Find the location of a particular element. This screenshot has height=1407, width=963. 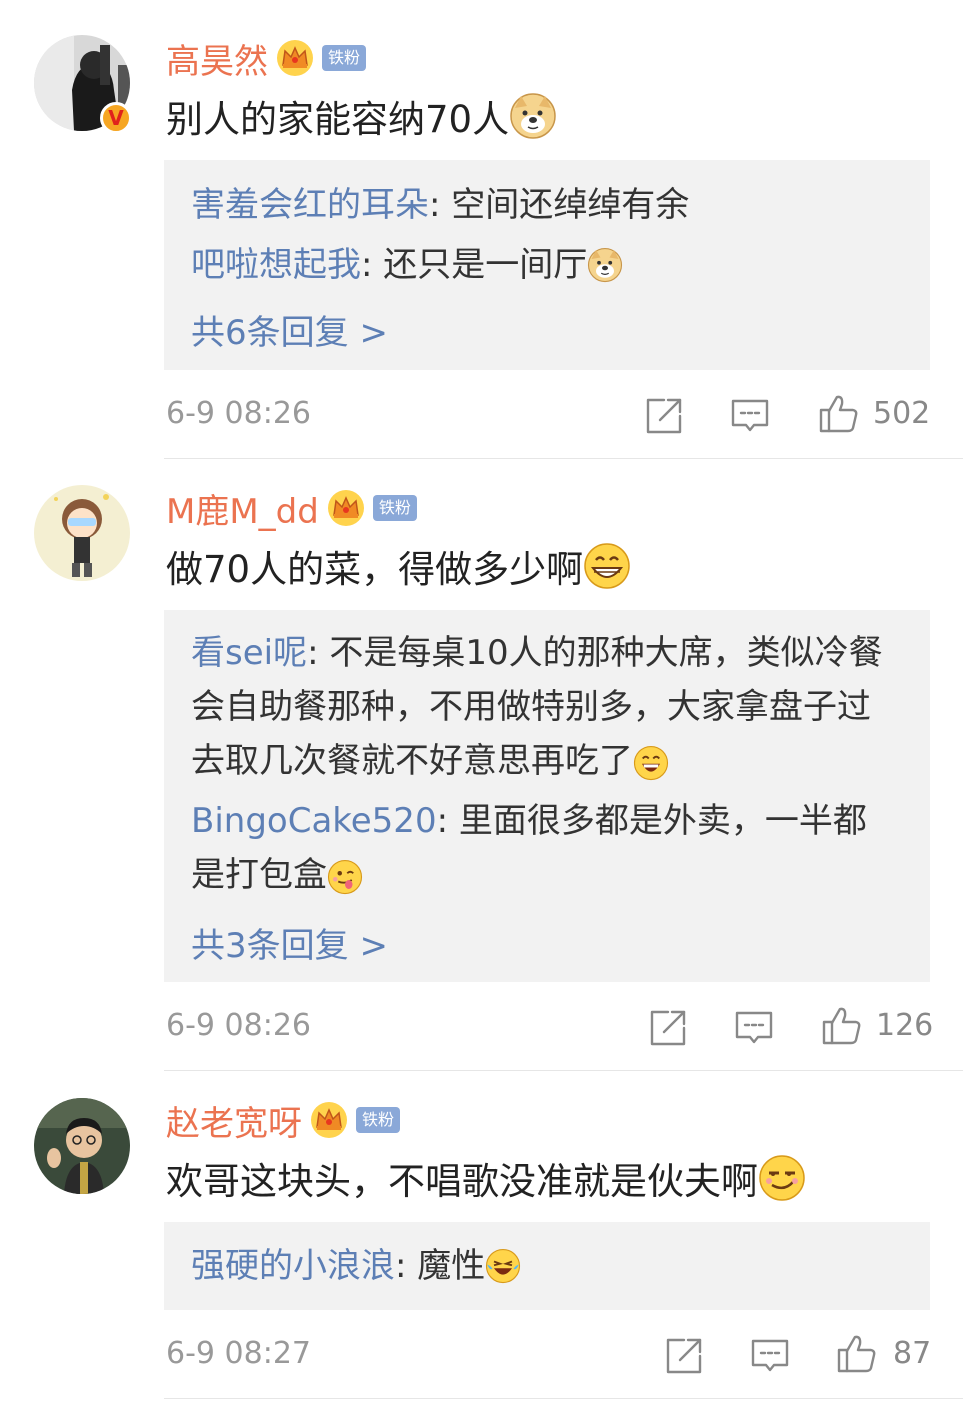

username-row: 高昊然 铁粉 is located at coordinates (266, 58).